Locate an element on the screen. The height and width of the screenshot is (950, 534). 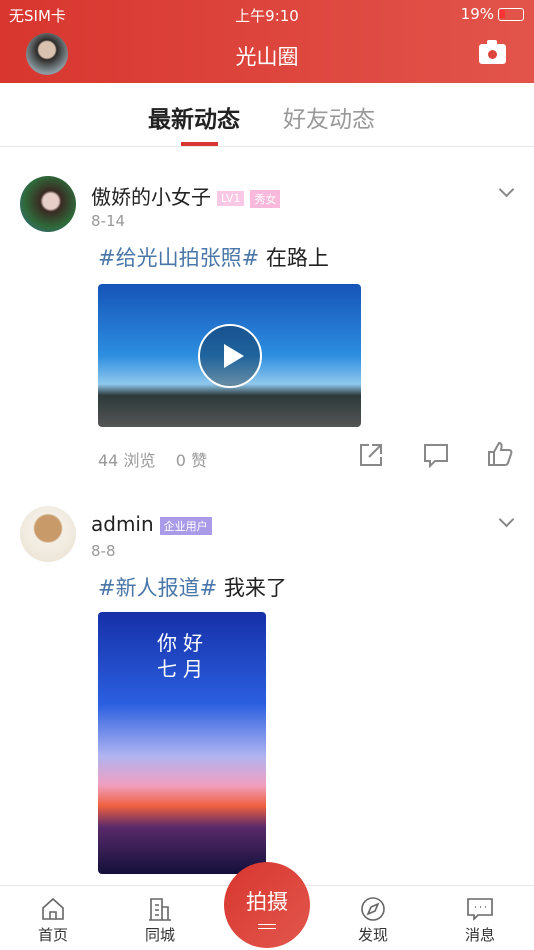
header-bar: 无SIM卡 上午9:10 19% 光山圈 is located at coordinates (267, 41).